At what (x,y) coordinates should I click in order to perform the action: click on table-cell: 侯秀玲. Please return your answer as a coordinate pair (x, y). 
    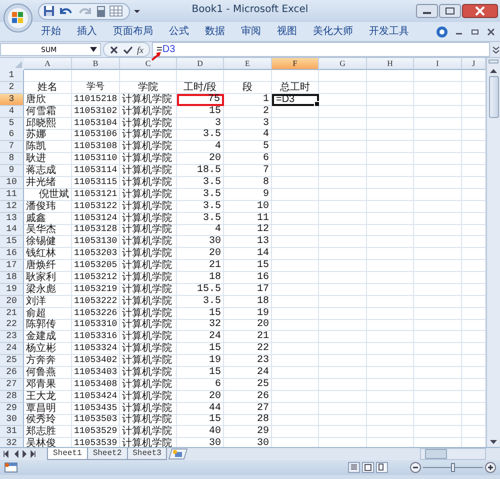
    Looking at the image, I should click on (48, 420).